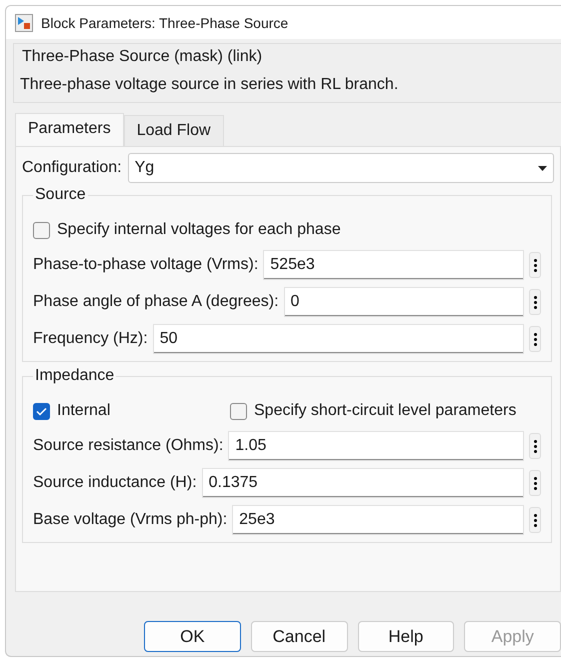 Image resolution: width=561 pixels, height=662 pixels. I want to click on field-label: Phase angle of phase A (degrees):, so click(156, 302).